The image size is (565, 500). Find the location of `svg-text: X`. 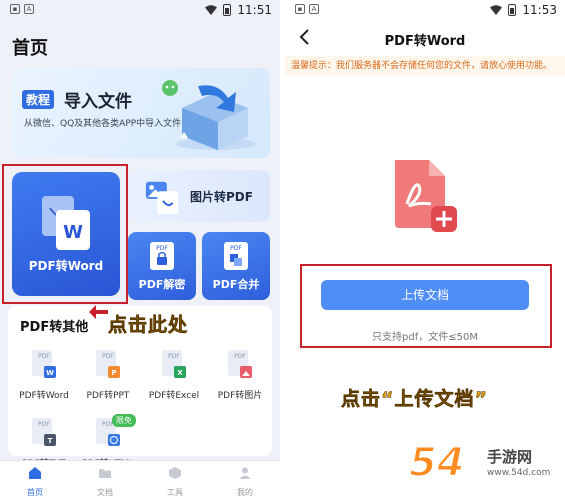

svg-text: X is located at coordinates (180, 373).